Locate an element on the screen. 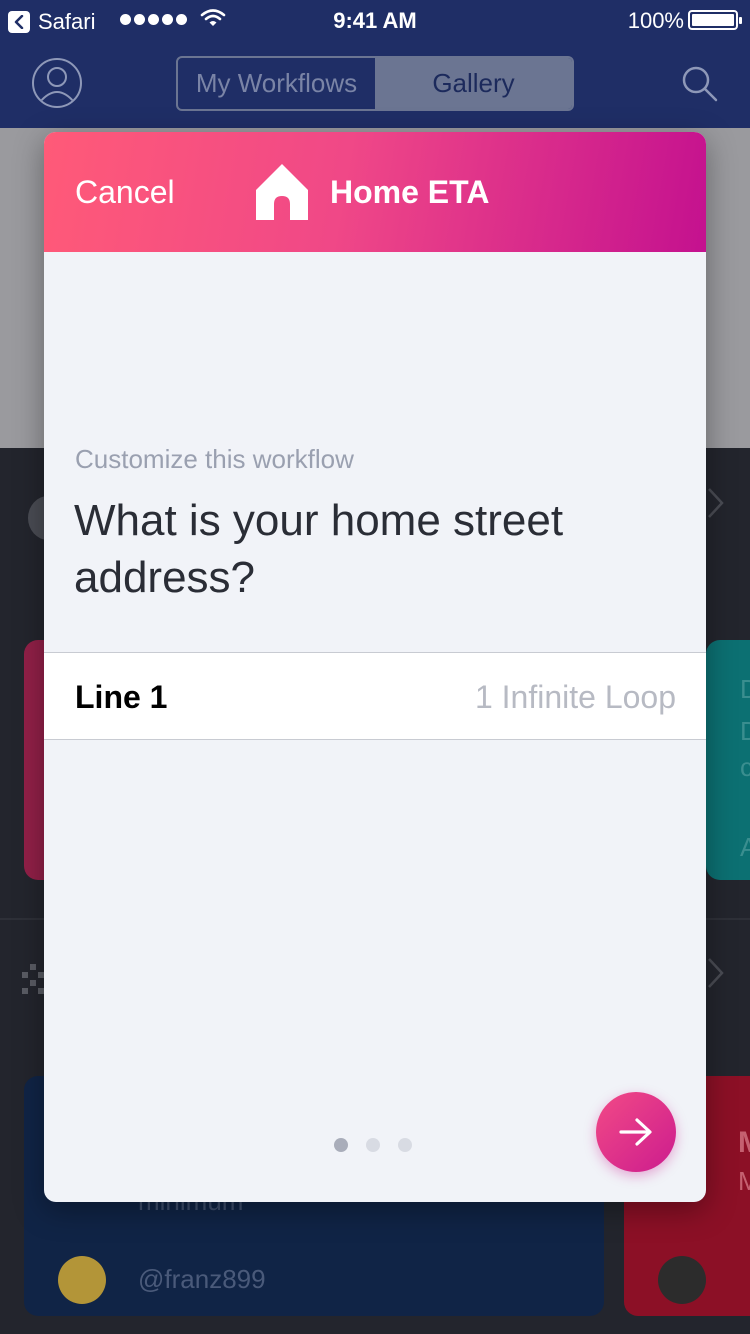 The image size is (750, 1334). cancel-button: Cancel is located at coordinates (125, 192).